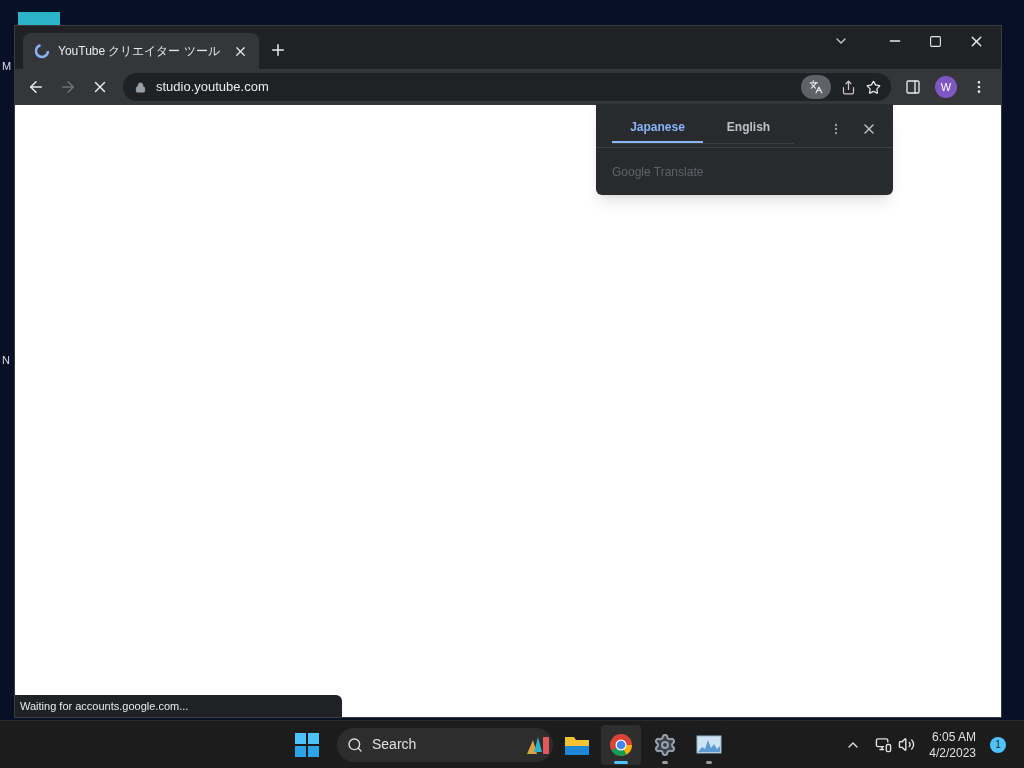 The height and width of the screenshot is (768, 1024). I want to click on clock: 6:05 AM 4/2/2023, so click(952, 744).